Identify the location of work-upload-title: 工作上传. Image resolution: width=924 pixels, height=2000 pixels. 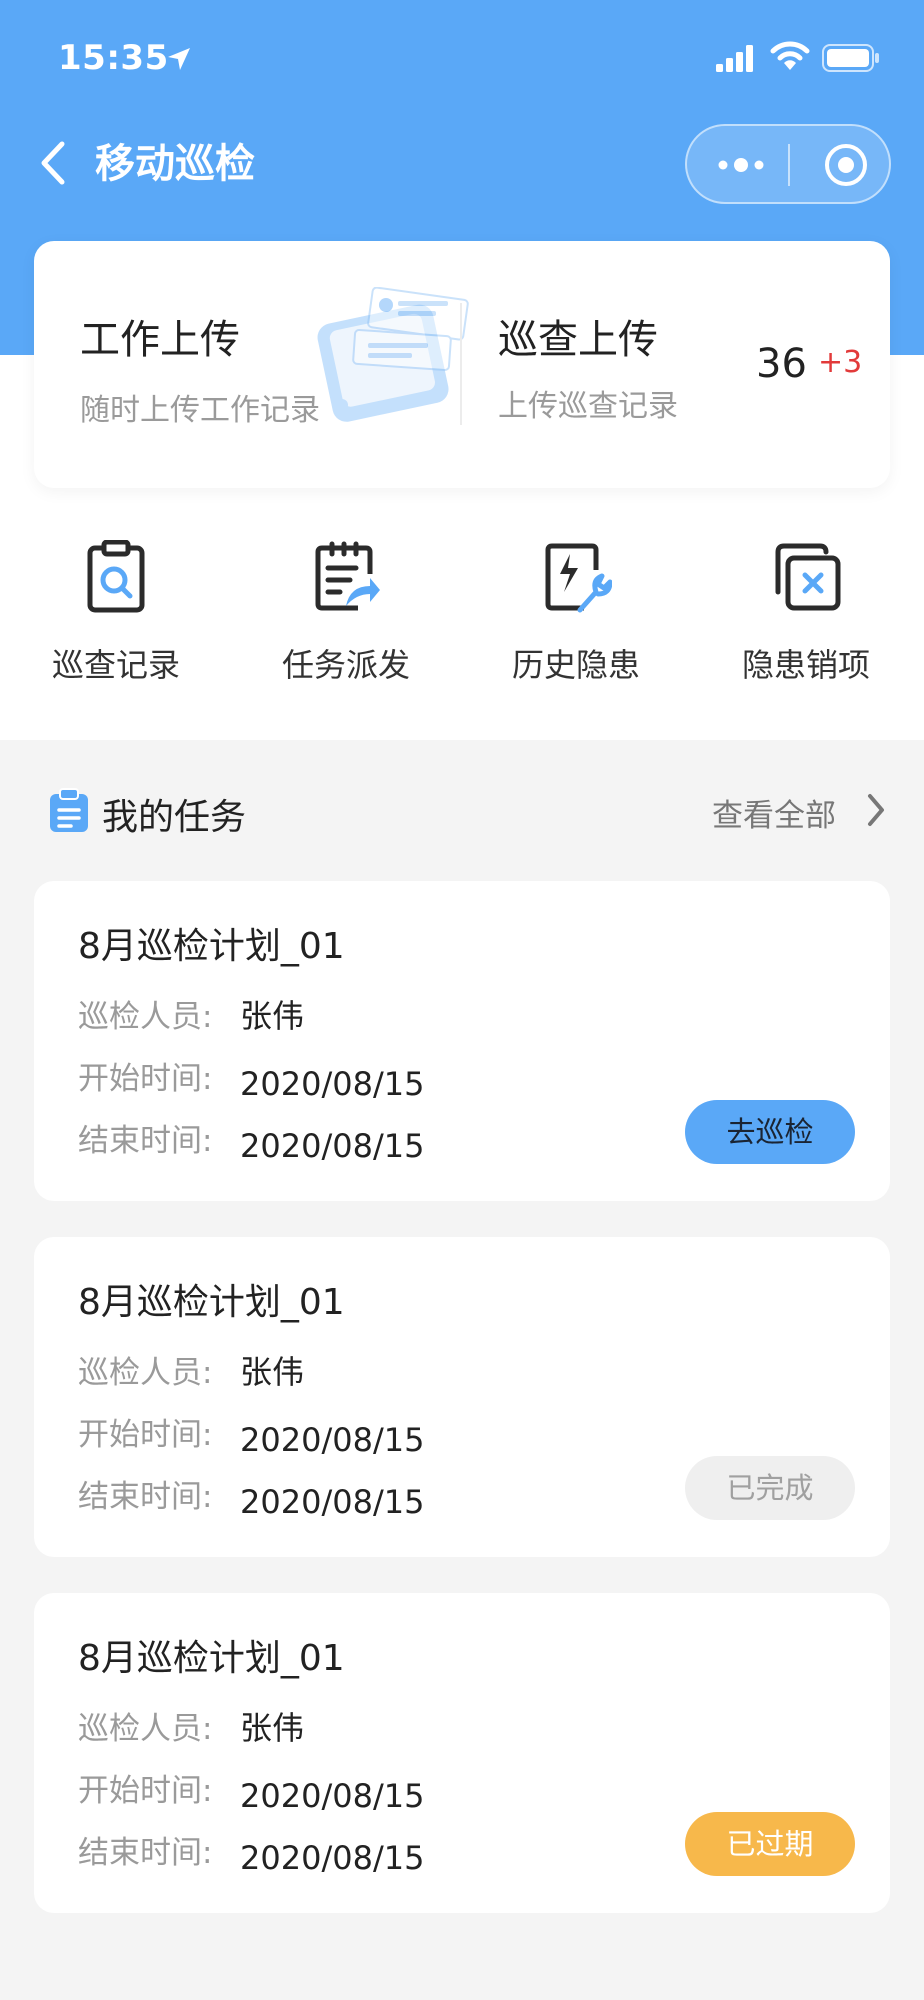
(160, 336).